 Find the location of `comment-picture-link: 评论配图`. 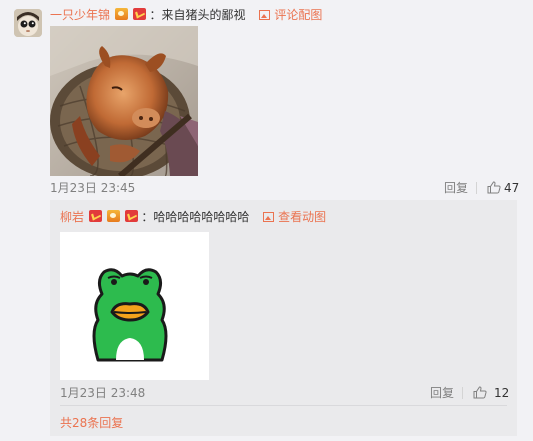

comment-picture-link: 评论配图 is located at coordinates (290, 15).